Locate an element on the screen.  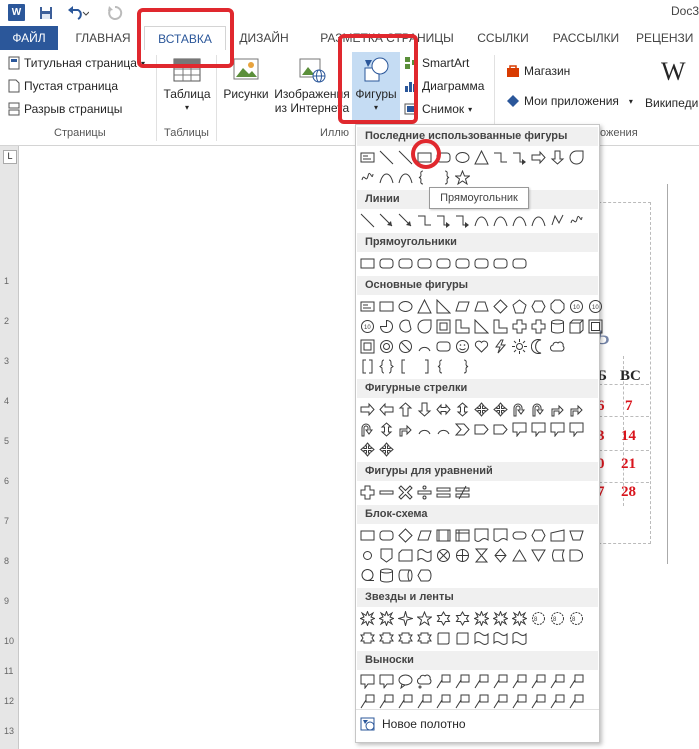
shape-collate-icon is located at coordinates (481, 555).